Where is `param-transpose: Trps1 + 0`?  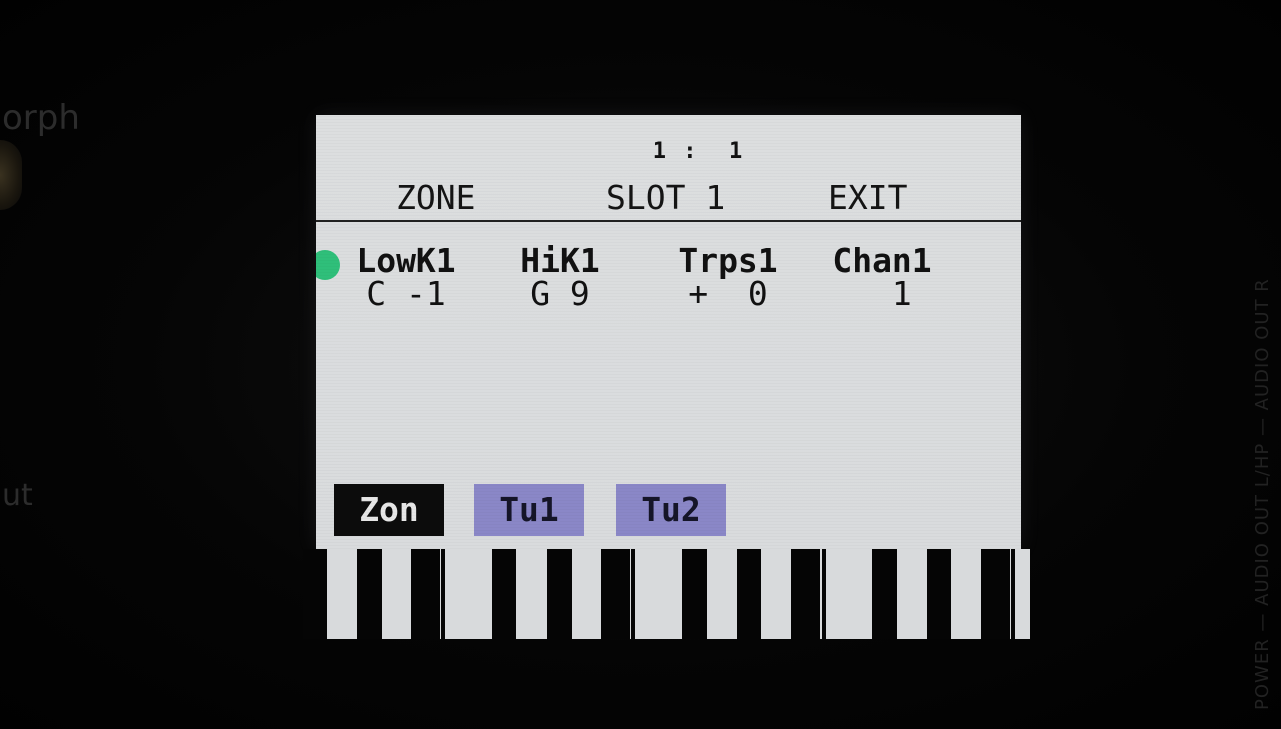 param-transpose: Trps1 + 0 is located at coordinates (728, 278).